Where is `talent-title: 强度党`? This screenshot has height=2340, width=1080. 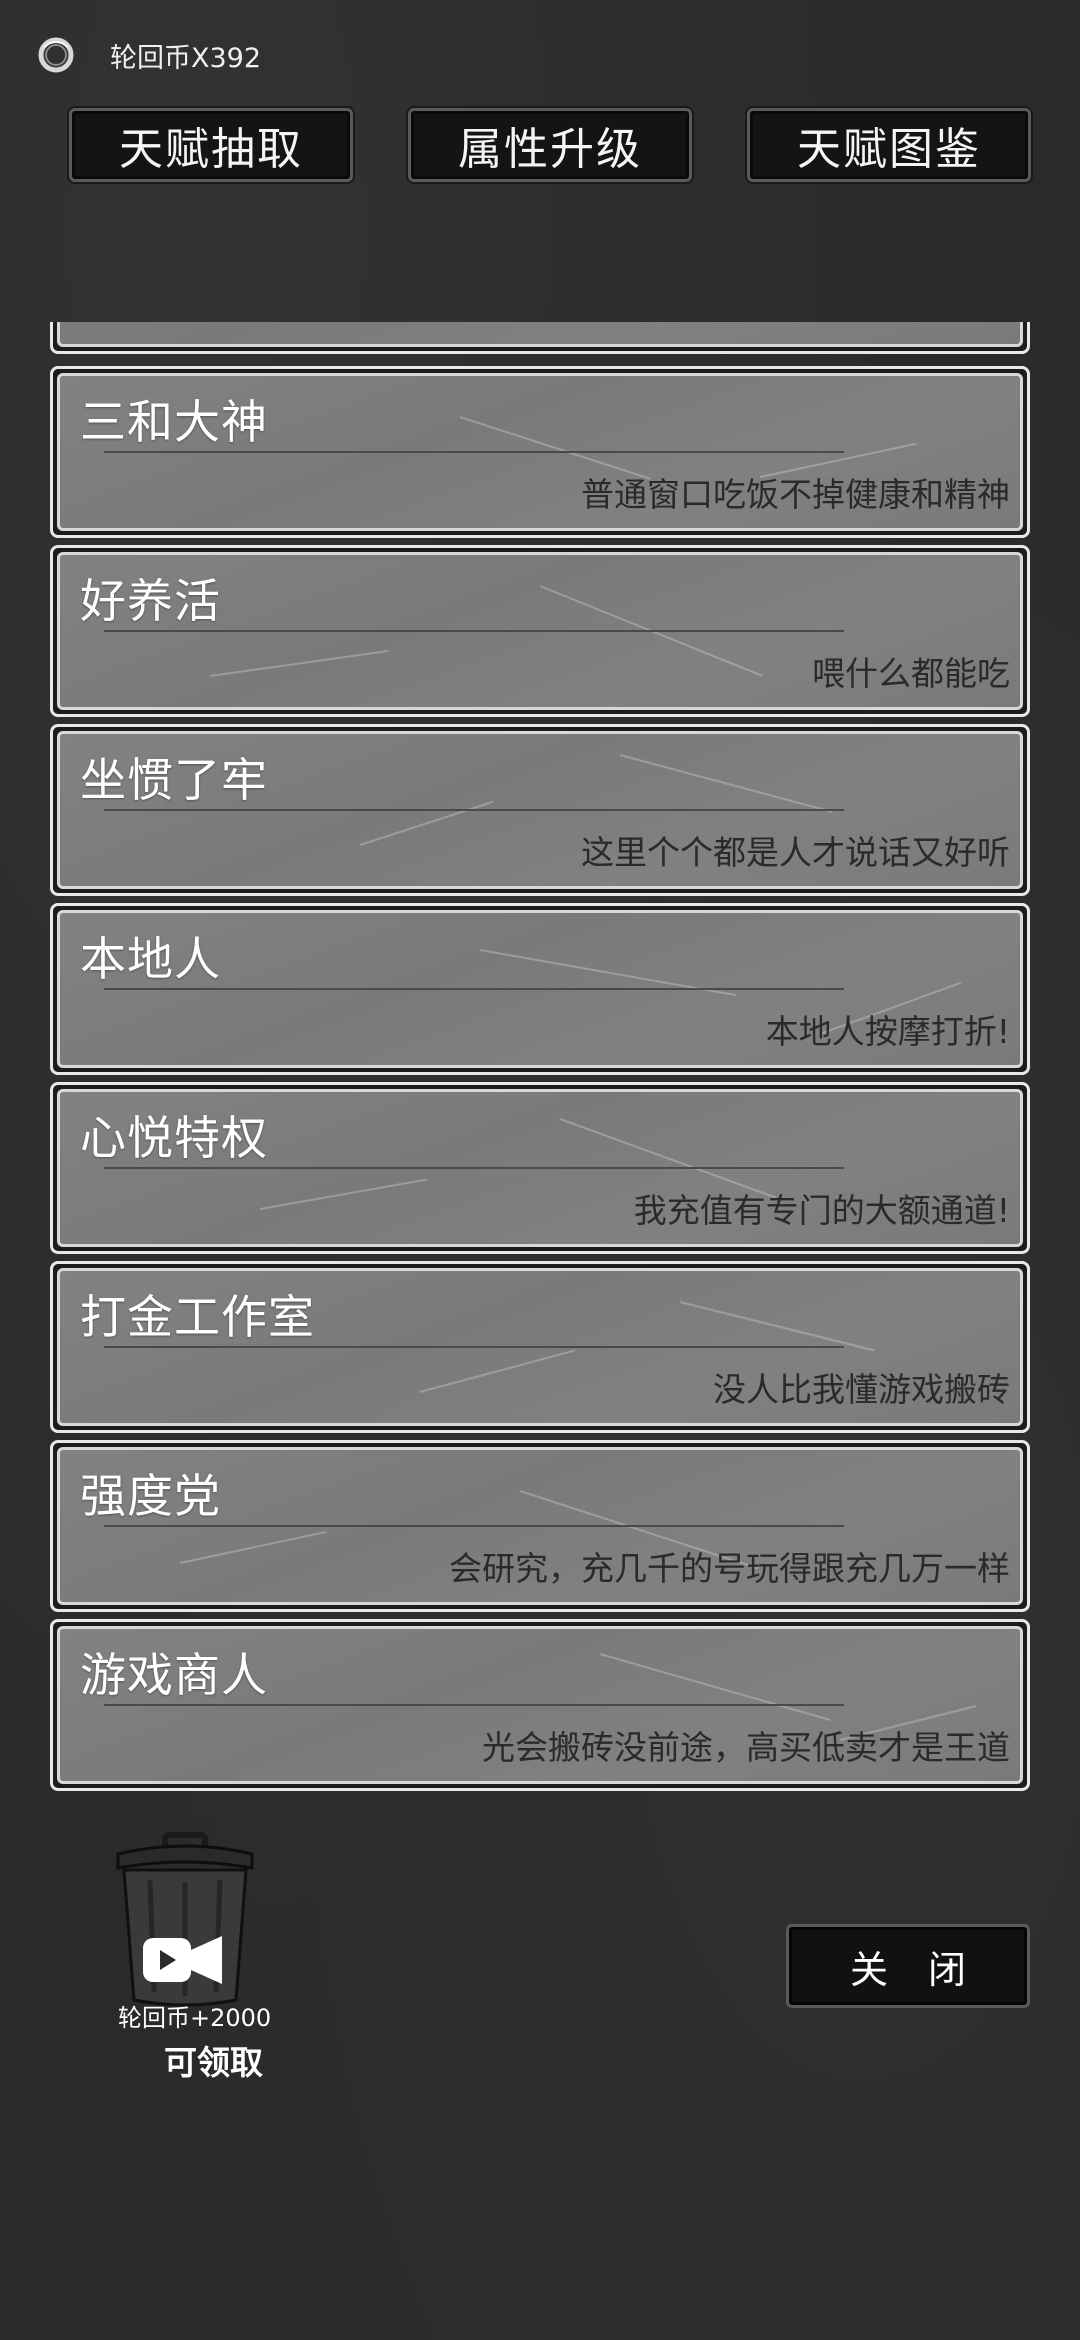
talent-title: 强度党 is located at coordinates (150, 1496).